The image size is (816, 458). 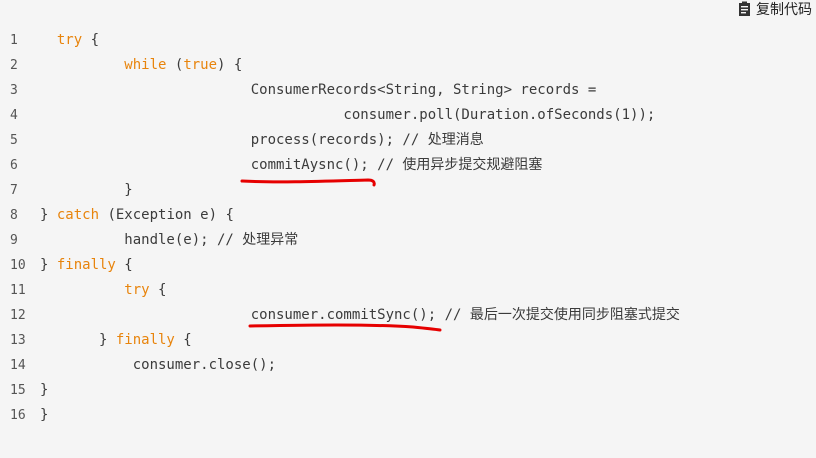 I want to click on line-number: 8, so click(x=14, y=215).